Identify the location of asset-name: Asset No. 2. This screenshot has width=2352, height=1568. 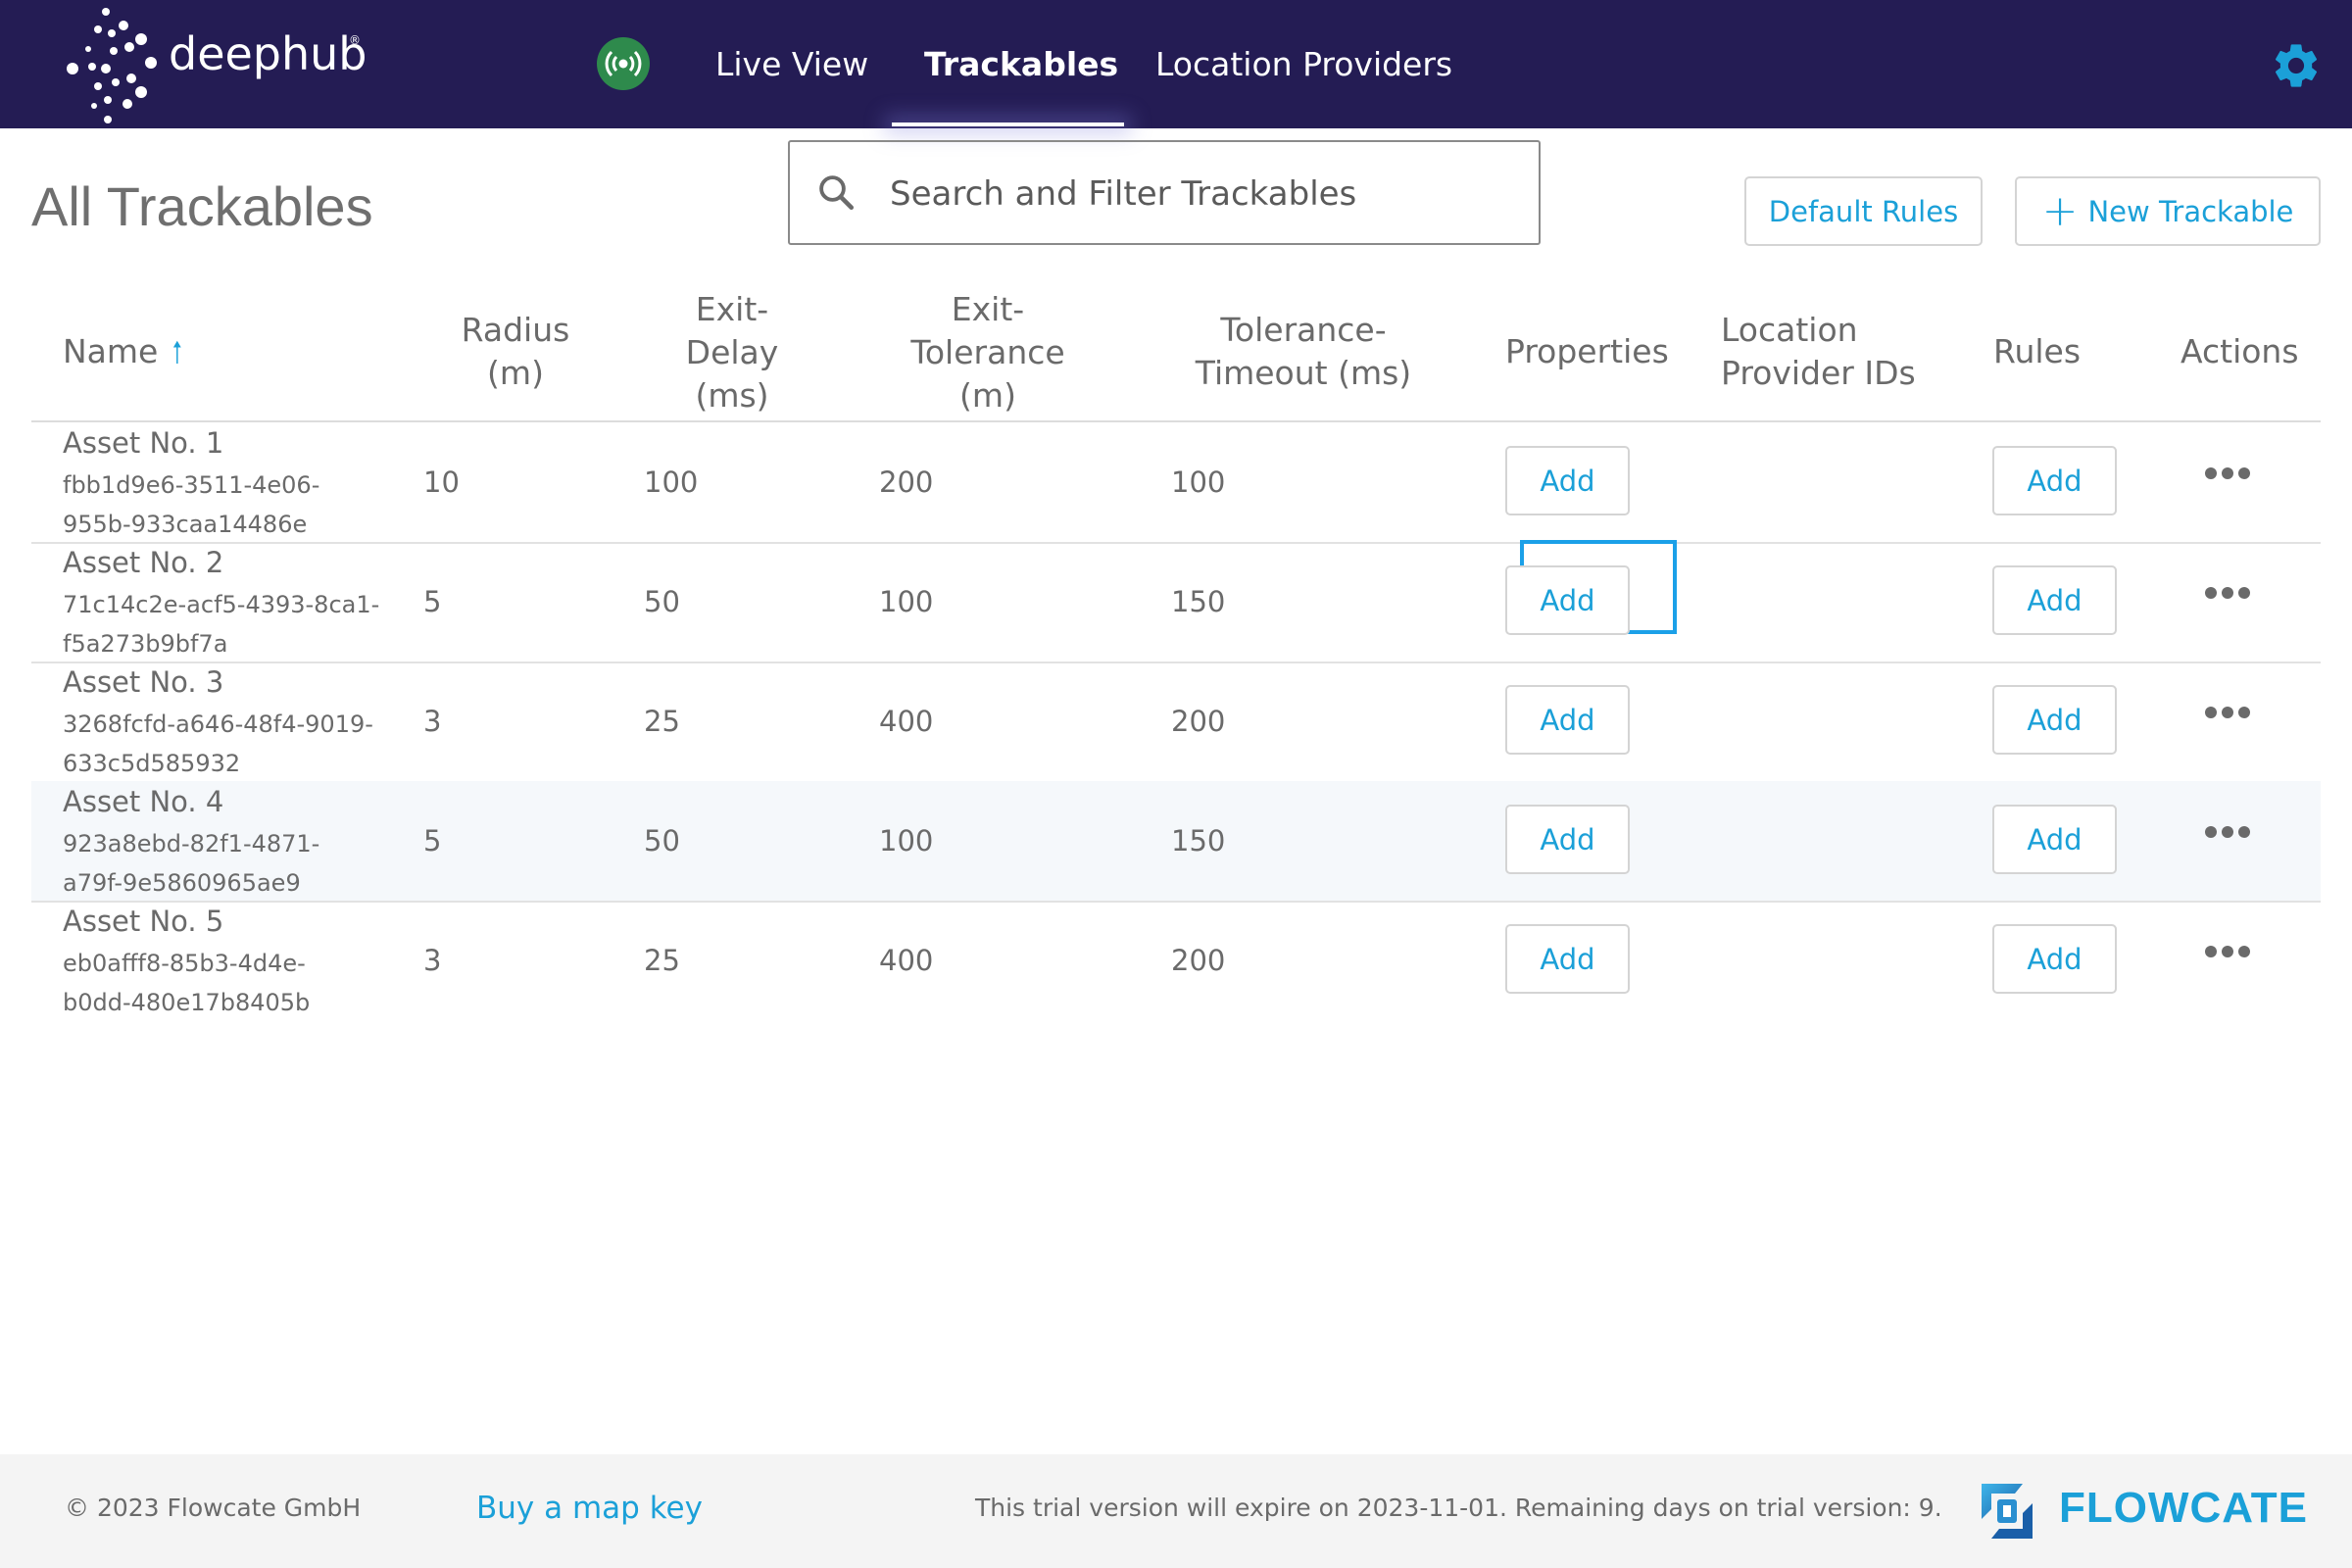
(143, 562).